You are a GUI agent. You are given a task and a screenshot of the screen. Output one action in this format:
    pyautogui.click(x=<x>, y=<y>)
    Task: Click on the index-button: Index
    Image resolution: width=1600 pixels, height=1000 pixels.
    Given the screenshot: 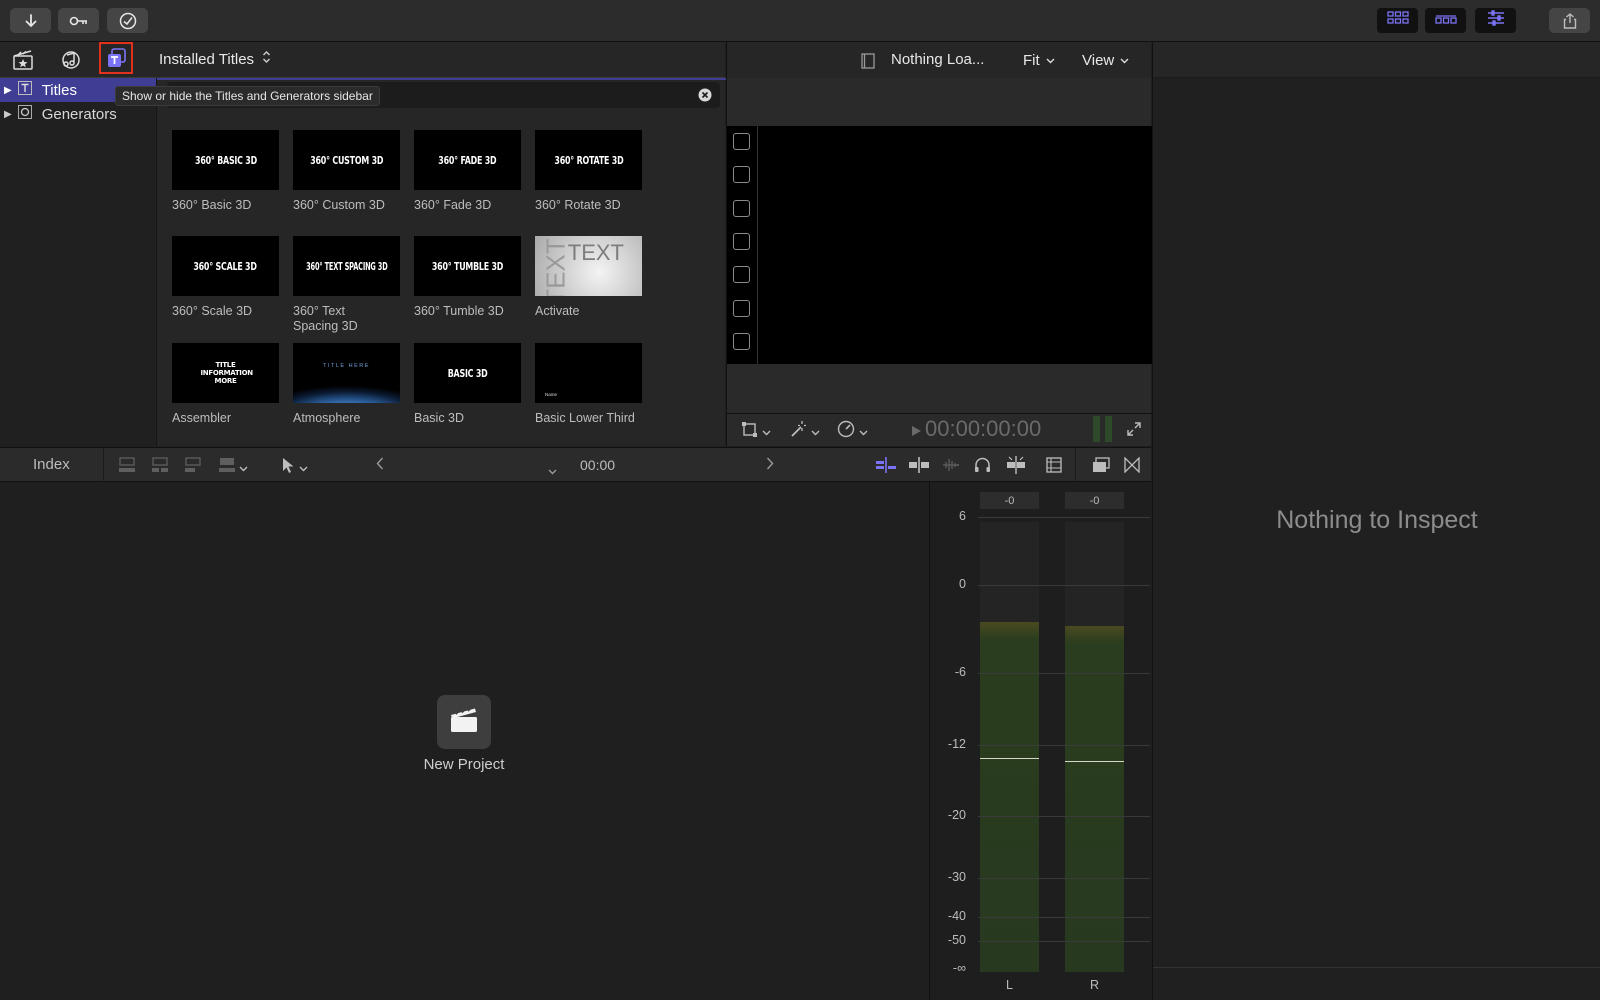 What is the action you would take?
    pyautogui.click(x=51, y=464)
    